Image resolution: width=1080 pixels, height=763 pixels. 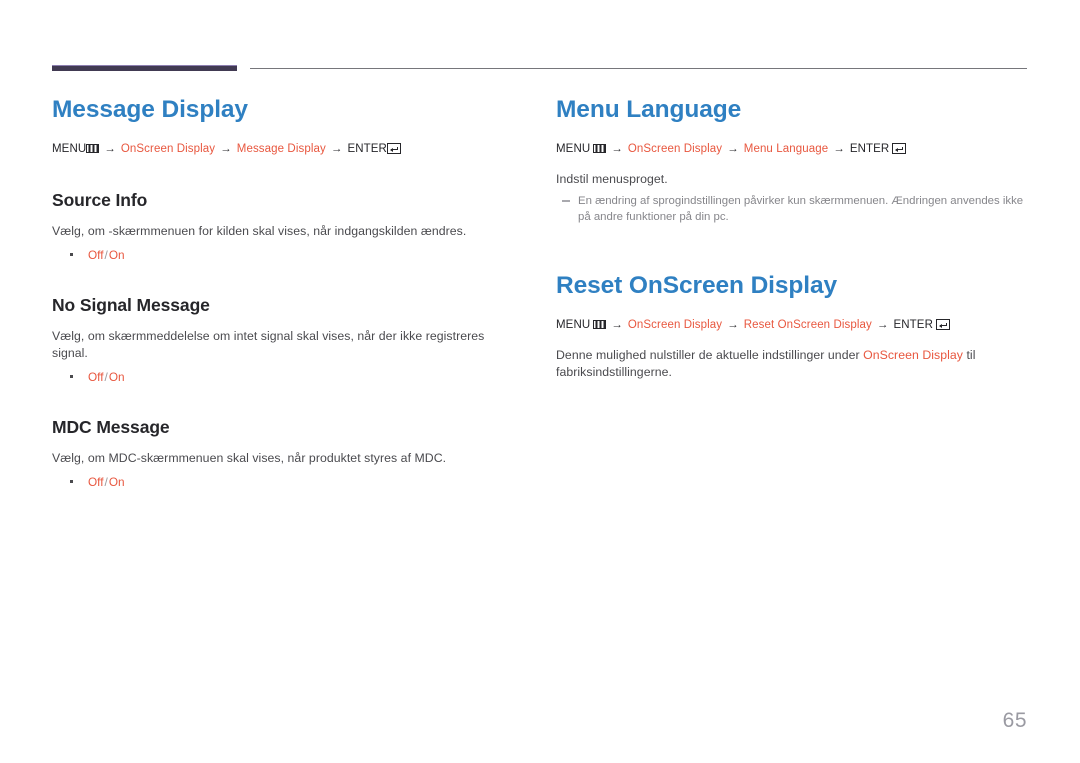 I want to click on description-menu-language: Indstil menusproget., so click(x=612, y=179).